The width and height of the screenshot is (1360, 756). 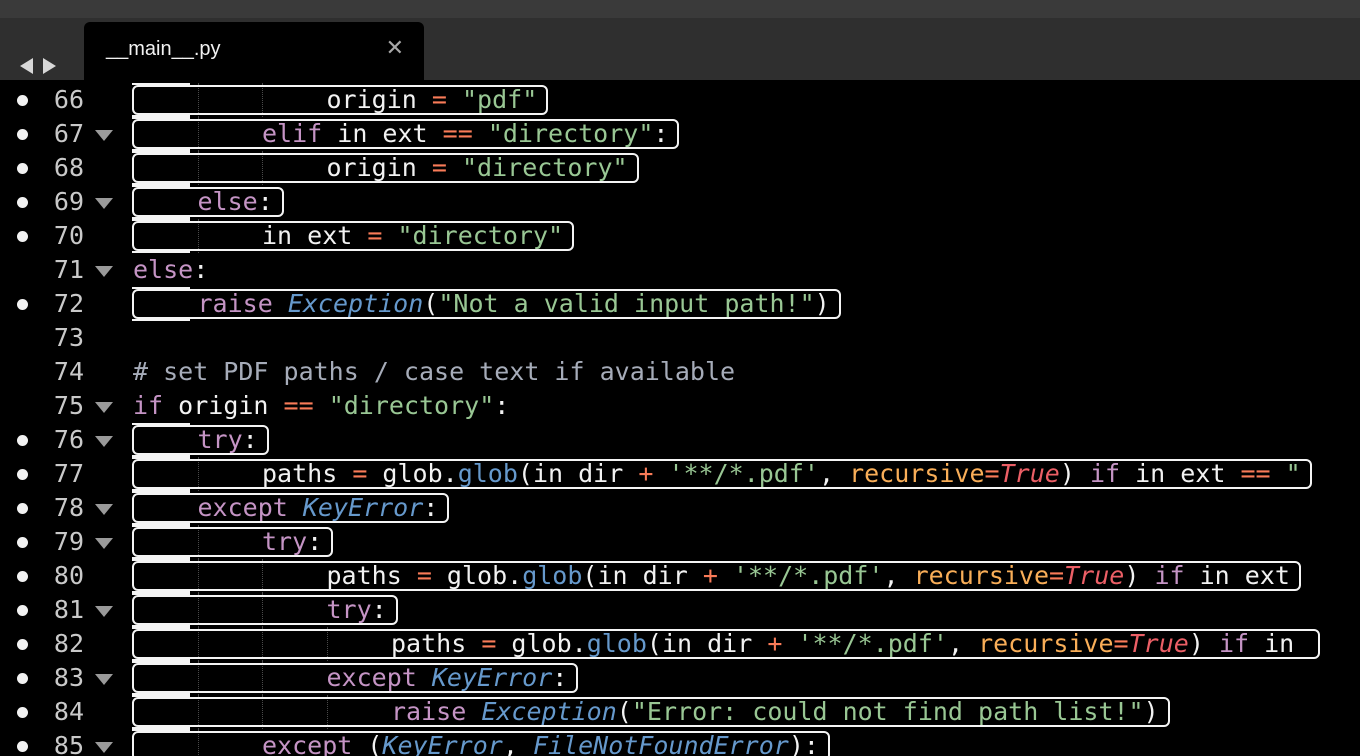 I want to click on code-token: # set PDF paths / case text if available, so click(x=434, y=371).